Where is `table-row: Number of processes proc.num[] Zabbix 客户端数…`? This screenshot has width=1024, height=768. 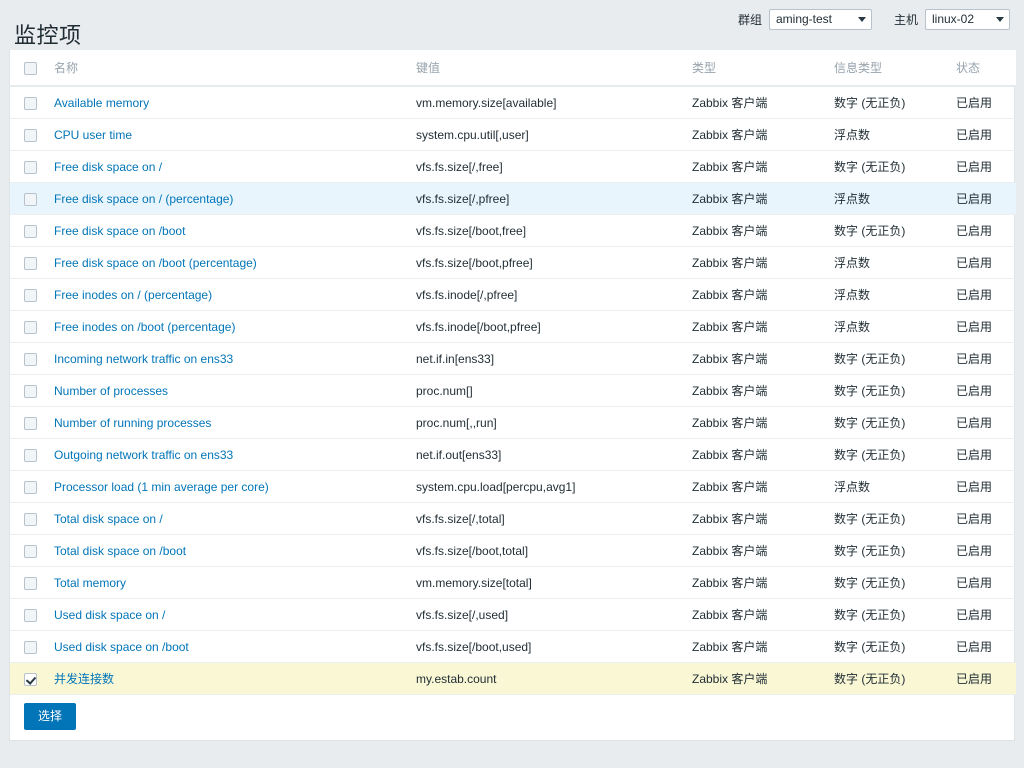
table-row: Number of processes proc.num[] Zabbix 客户端数… is located at coordinates (513, 390).